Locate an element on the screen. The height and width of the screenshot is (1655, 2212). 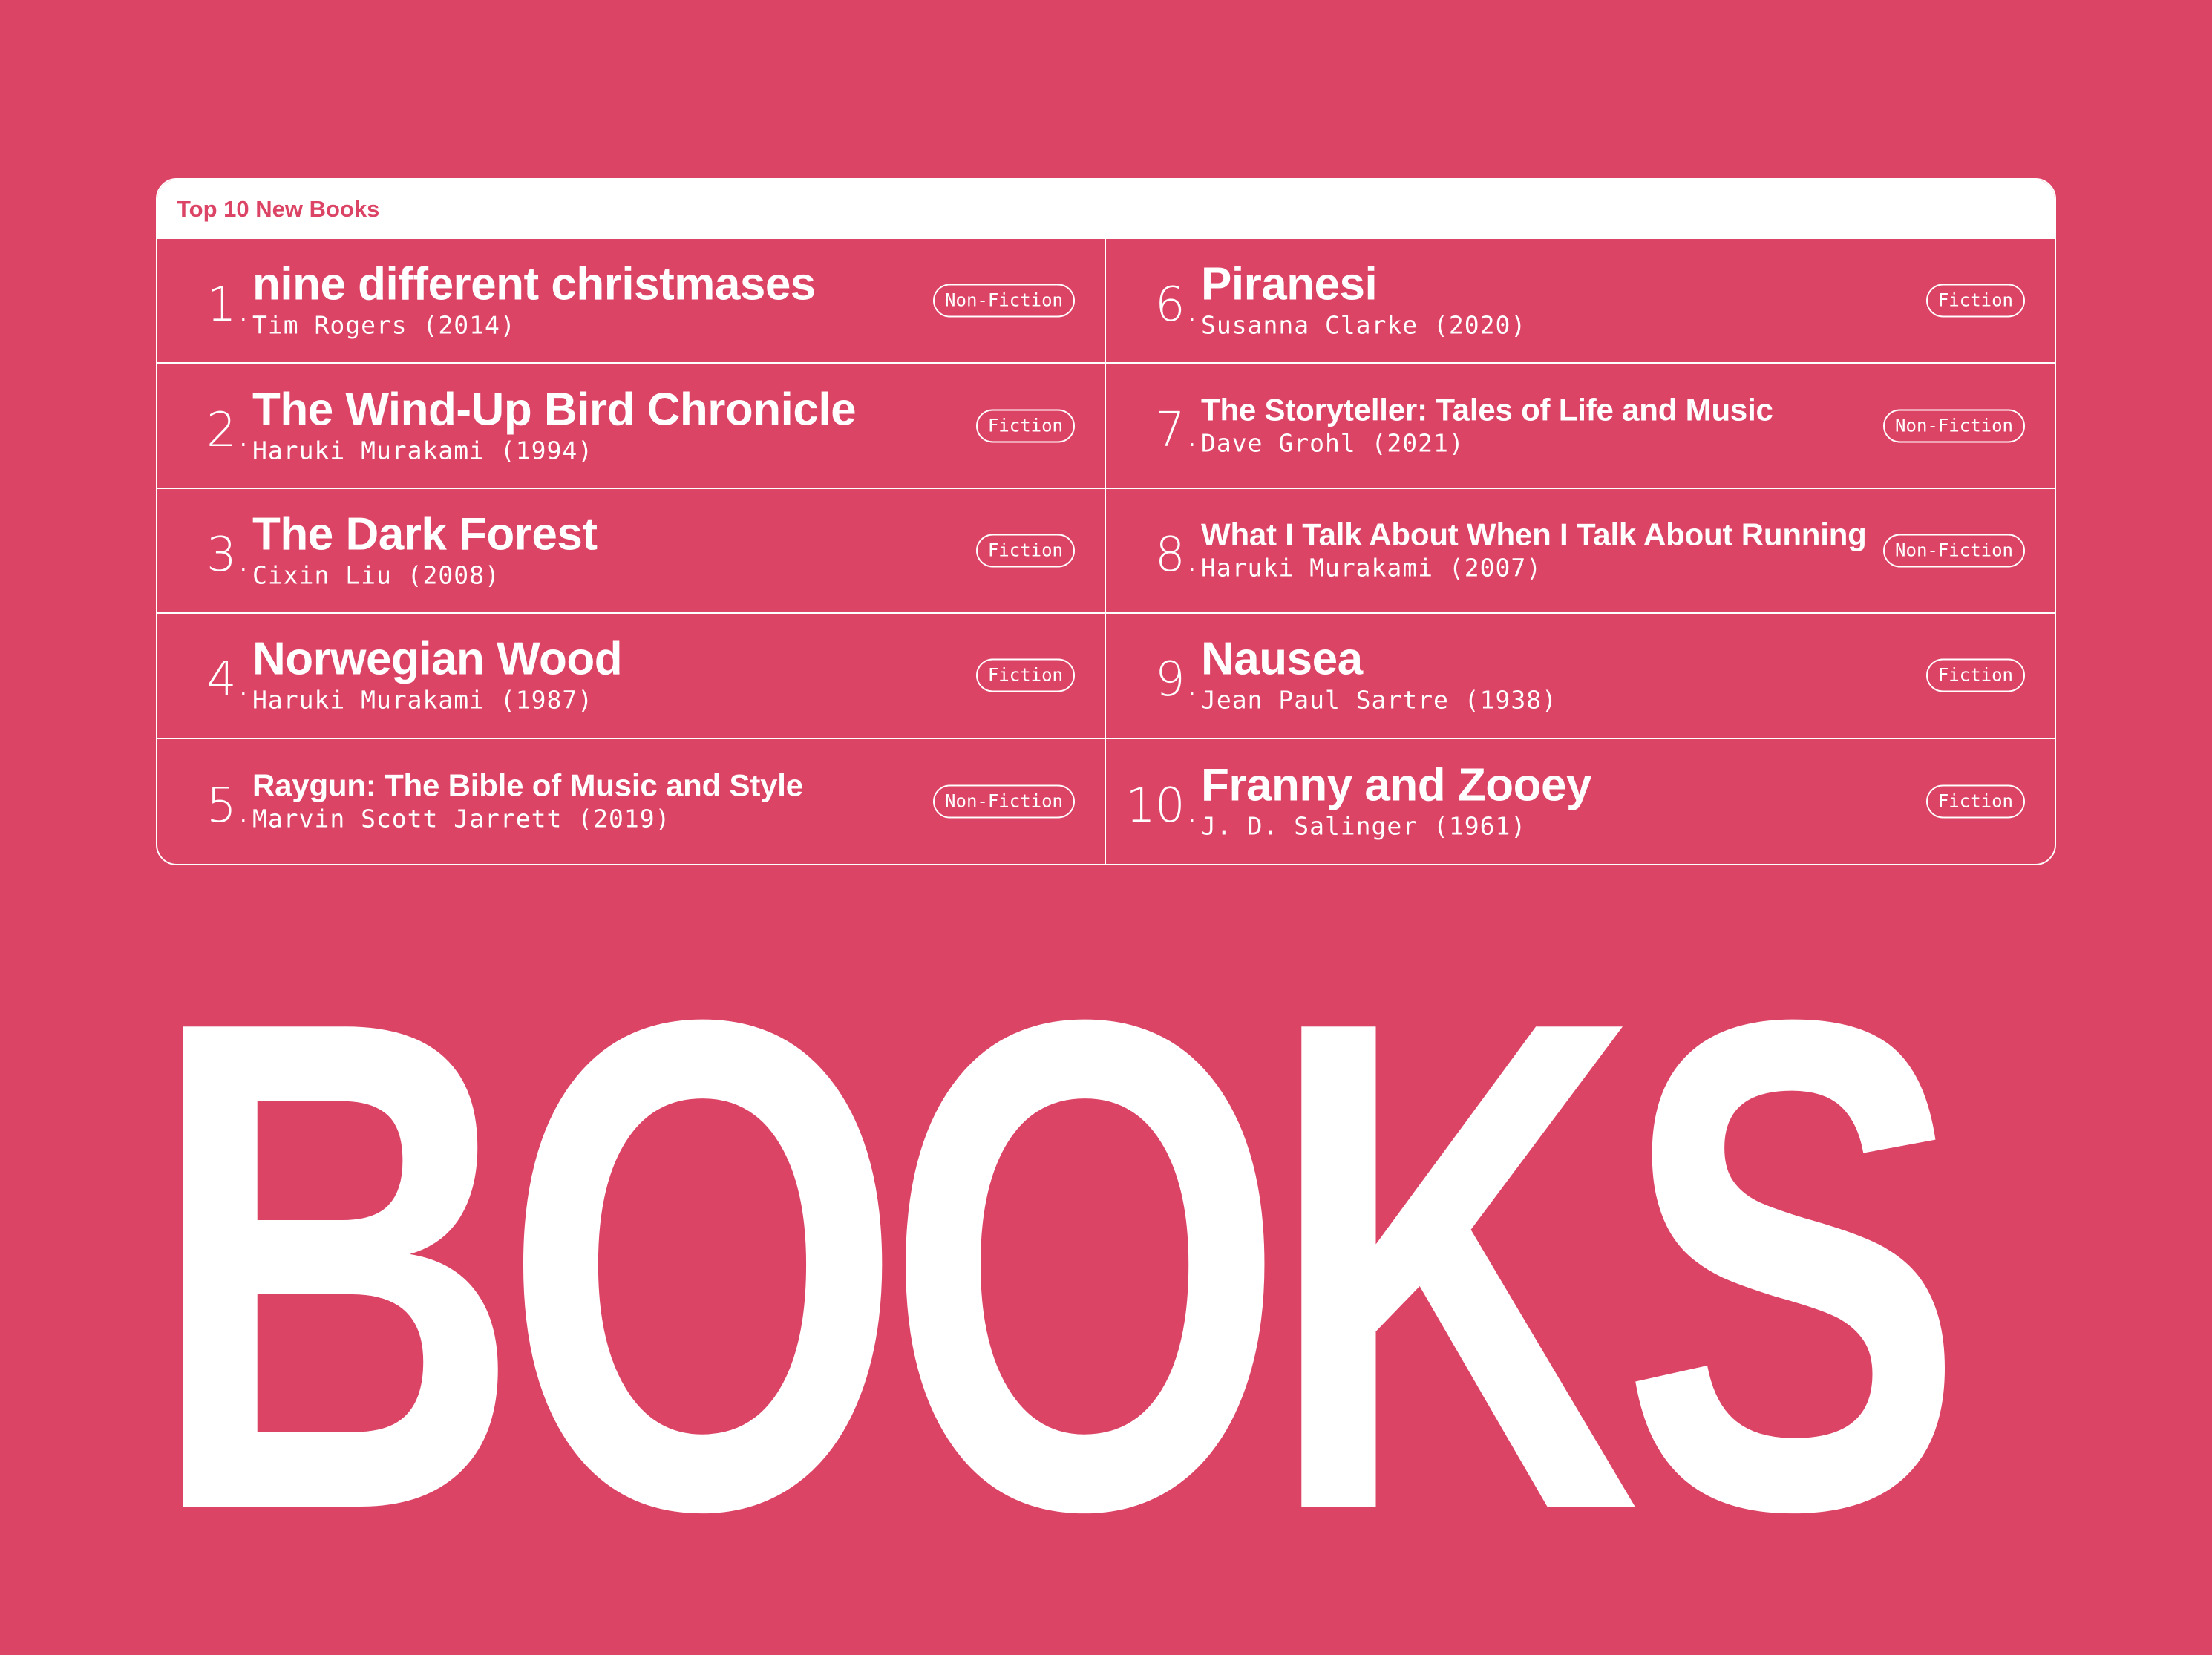
book-author-year: Cixin Liu (2008) is located at coordinates (376, 575).